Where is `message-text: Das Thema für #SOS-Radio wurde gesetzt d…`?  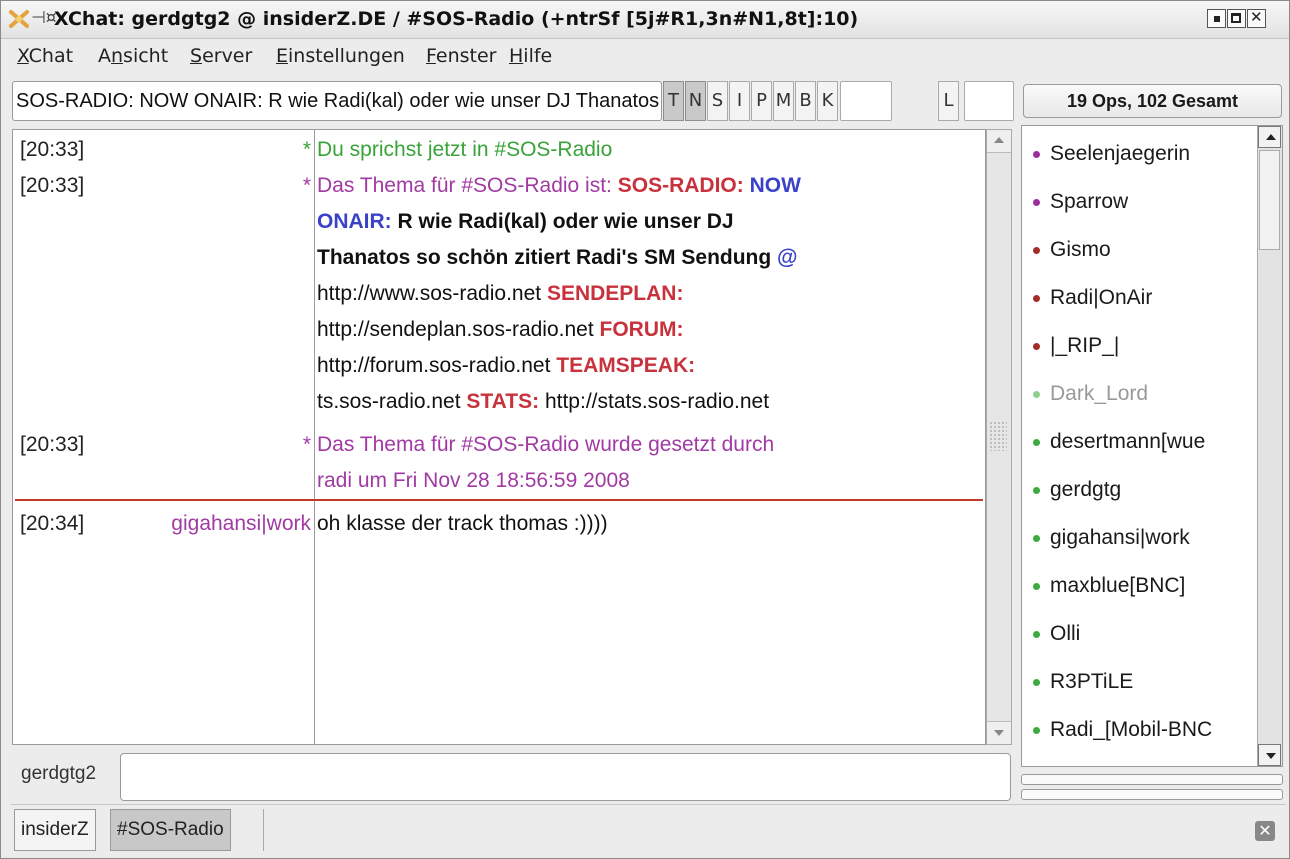 message-text: Das Thema für #SOS-Radio wurde gesetzt d… is located at coordinates (546, 462).